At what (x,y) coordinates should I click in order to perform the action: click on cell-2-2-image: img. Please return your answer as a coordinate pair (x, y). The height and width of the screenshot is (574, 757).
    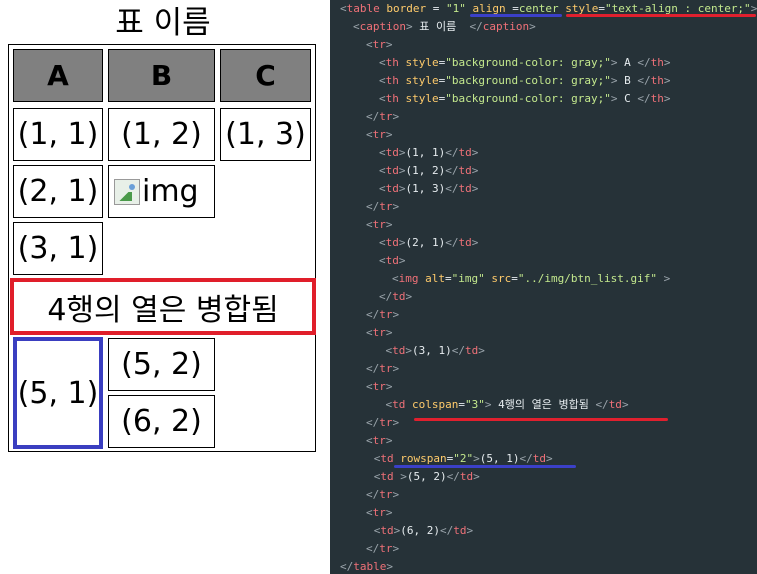
    Looking at the image, I should click on (161, 191).